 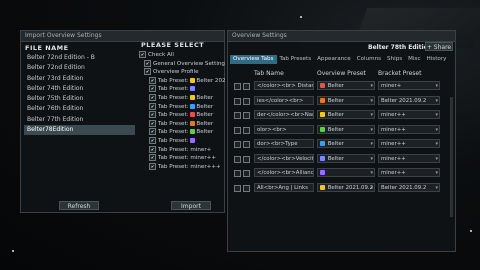 I want to click on overview-tab-row: olor><br> Belter miner++, so click(x=344, y=129).